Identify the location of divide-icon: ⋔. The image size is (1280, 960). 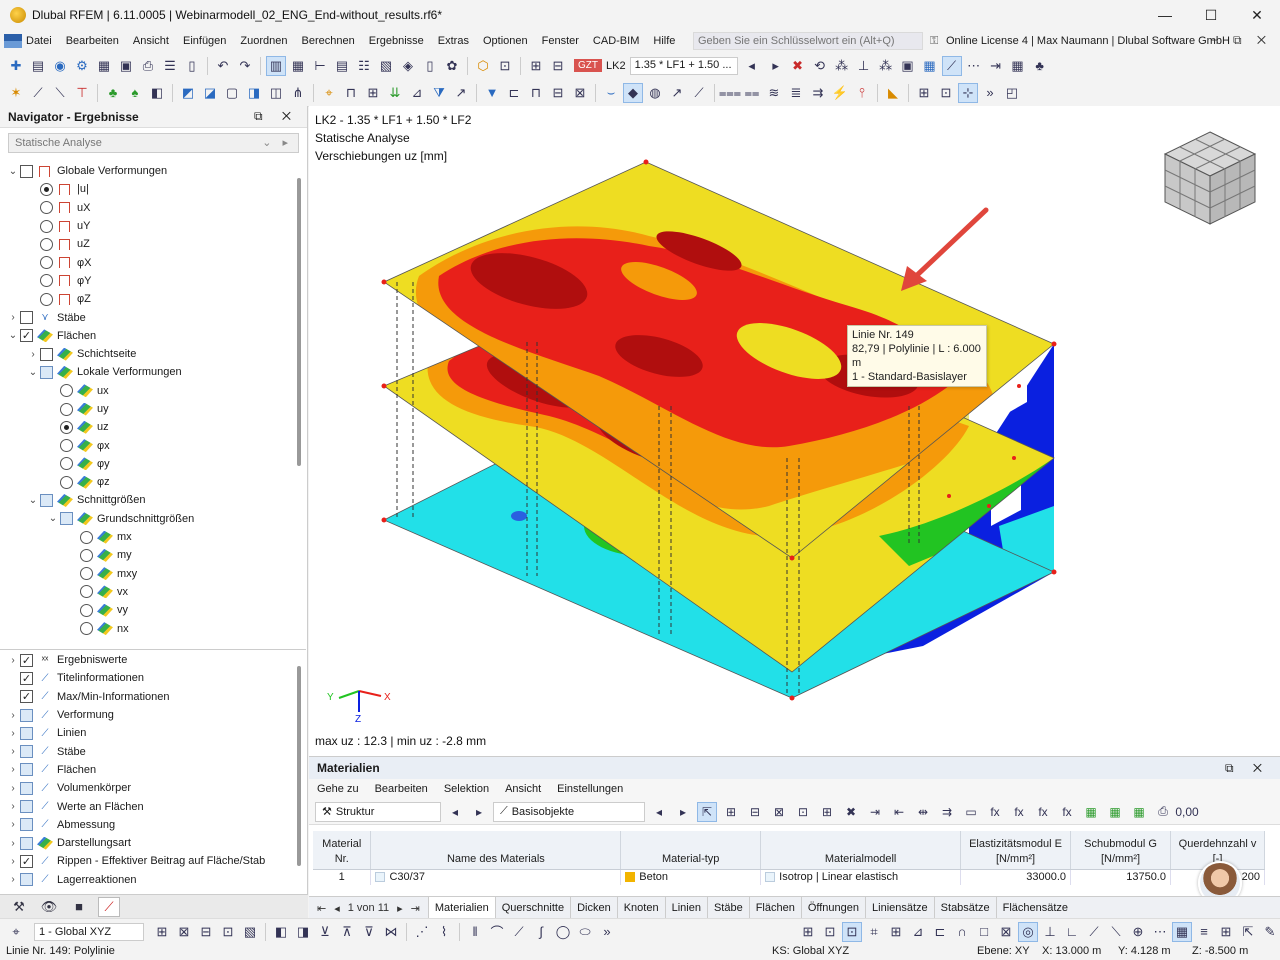
(298, 93).